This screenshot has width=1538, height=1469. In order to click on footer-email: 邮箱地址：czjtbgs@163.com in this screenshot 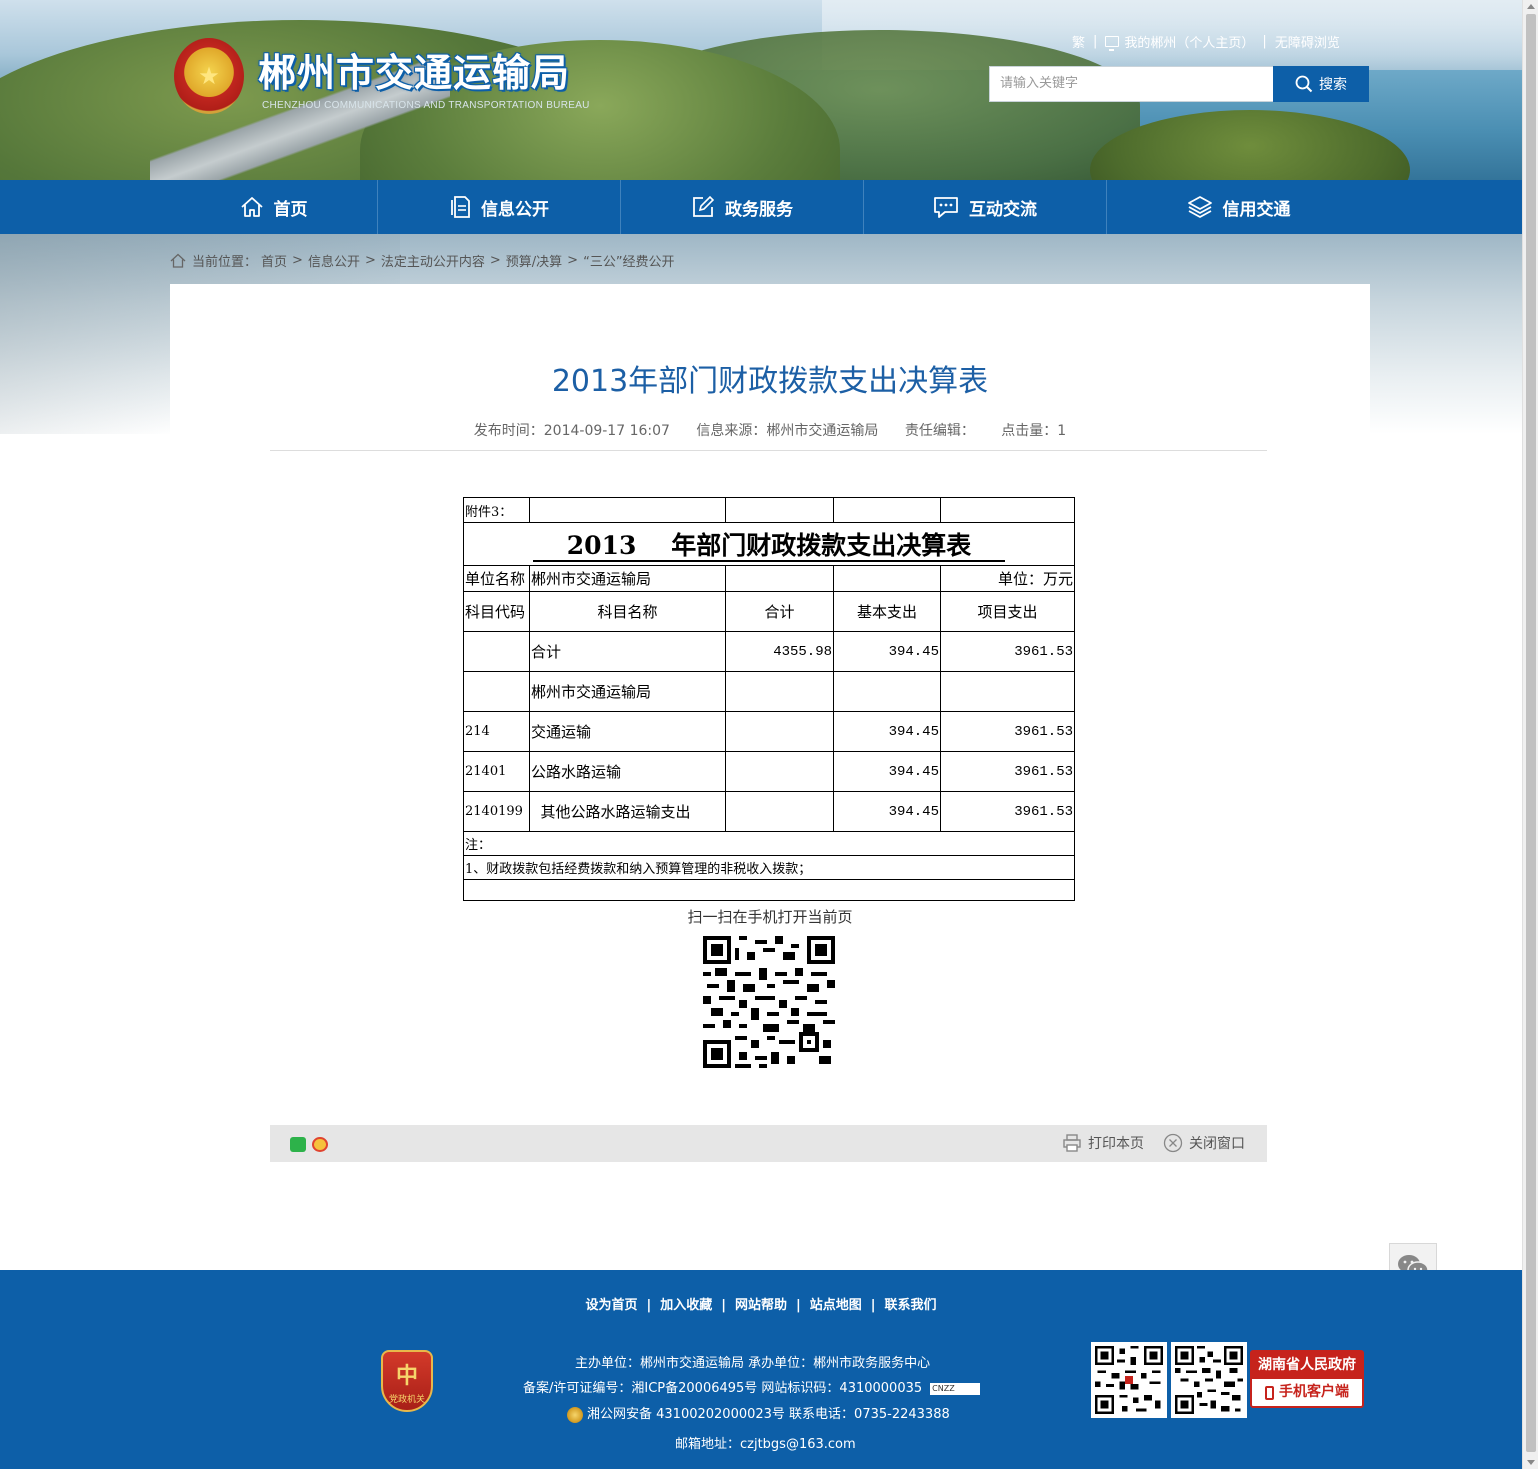, I will do `click(765, 1444)`.